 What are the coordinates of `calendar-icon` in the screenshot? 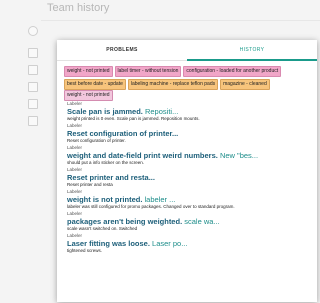 It's located at (33, 87).